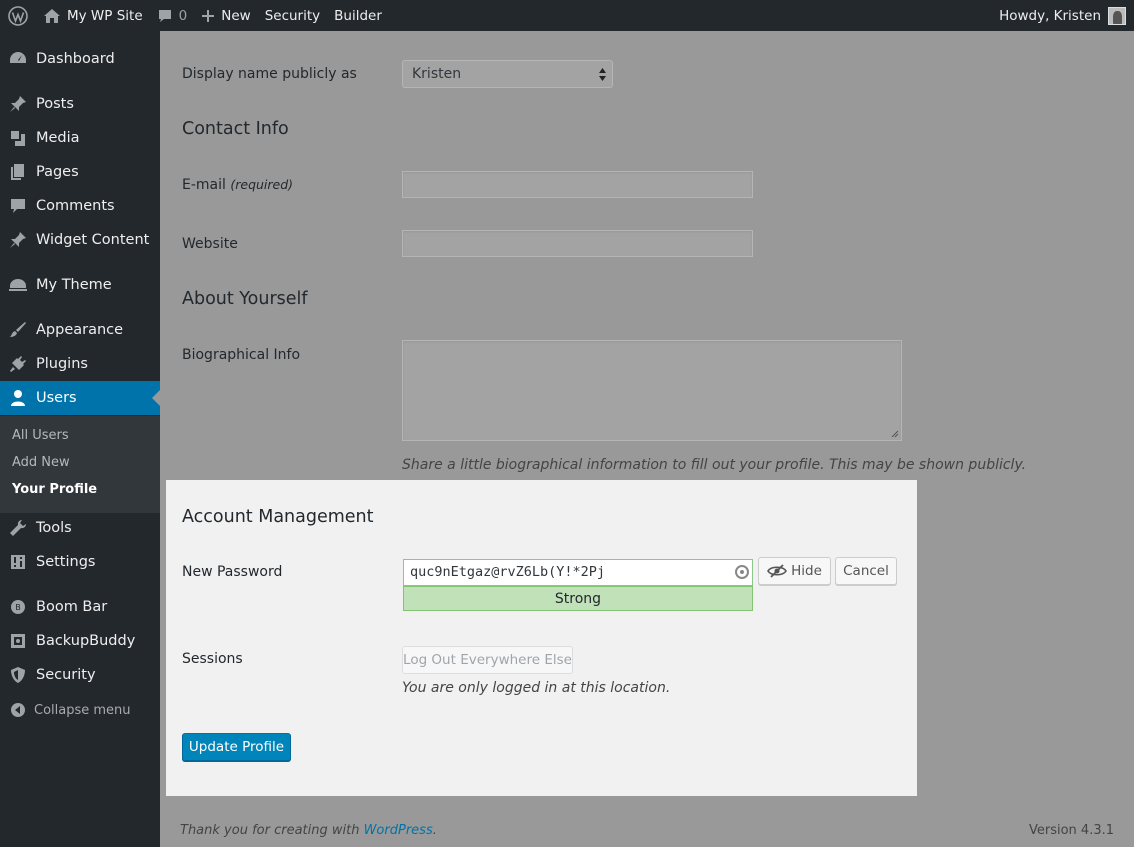 This screenshot has height=847, width=1134. Describe the element at coordinates (777, 571) in the screenshot. I see `eye-slash-icon` at that location.